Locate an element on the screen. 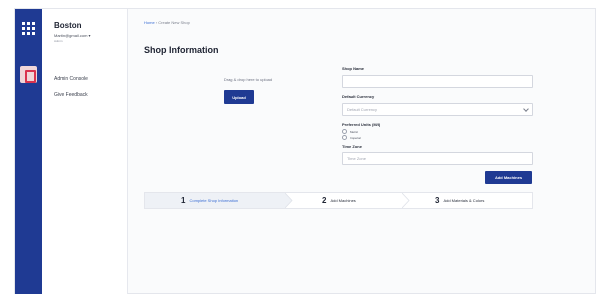 The image size is (599, 294). org-email: Martin@gmail.com ▾ is located at coordinates (72, 35).